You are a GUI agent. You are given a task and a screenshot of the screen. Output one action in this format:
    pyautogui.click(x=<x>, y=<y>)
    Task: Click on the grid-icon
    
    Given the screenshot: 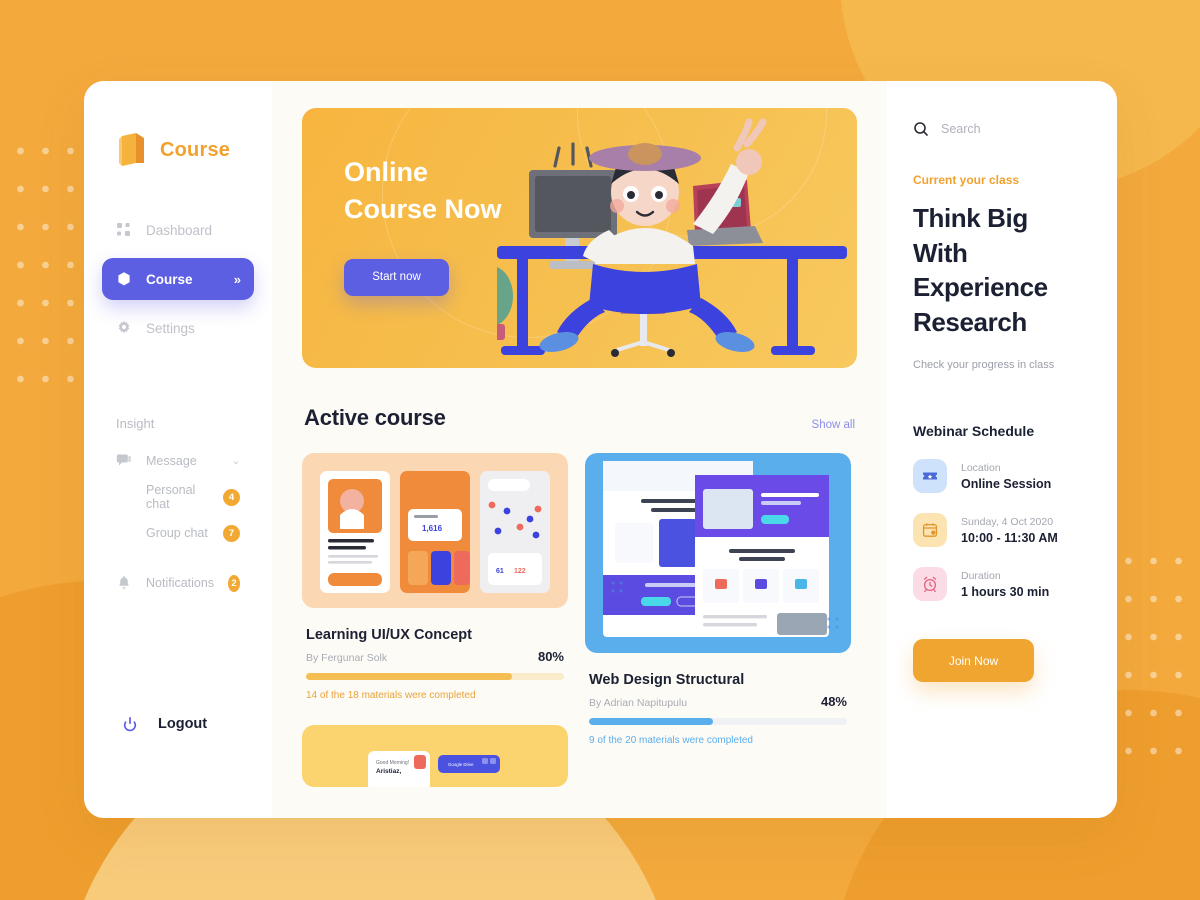 What is the action you would take?
    pyautogui.click(x=124, y=230)
    